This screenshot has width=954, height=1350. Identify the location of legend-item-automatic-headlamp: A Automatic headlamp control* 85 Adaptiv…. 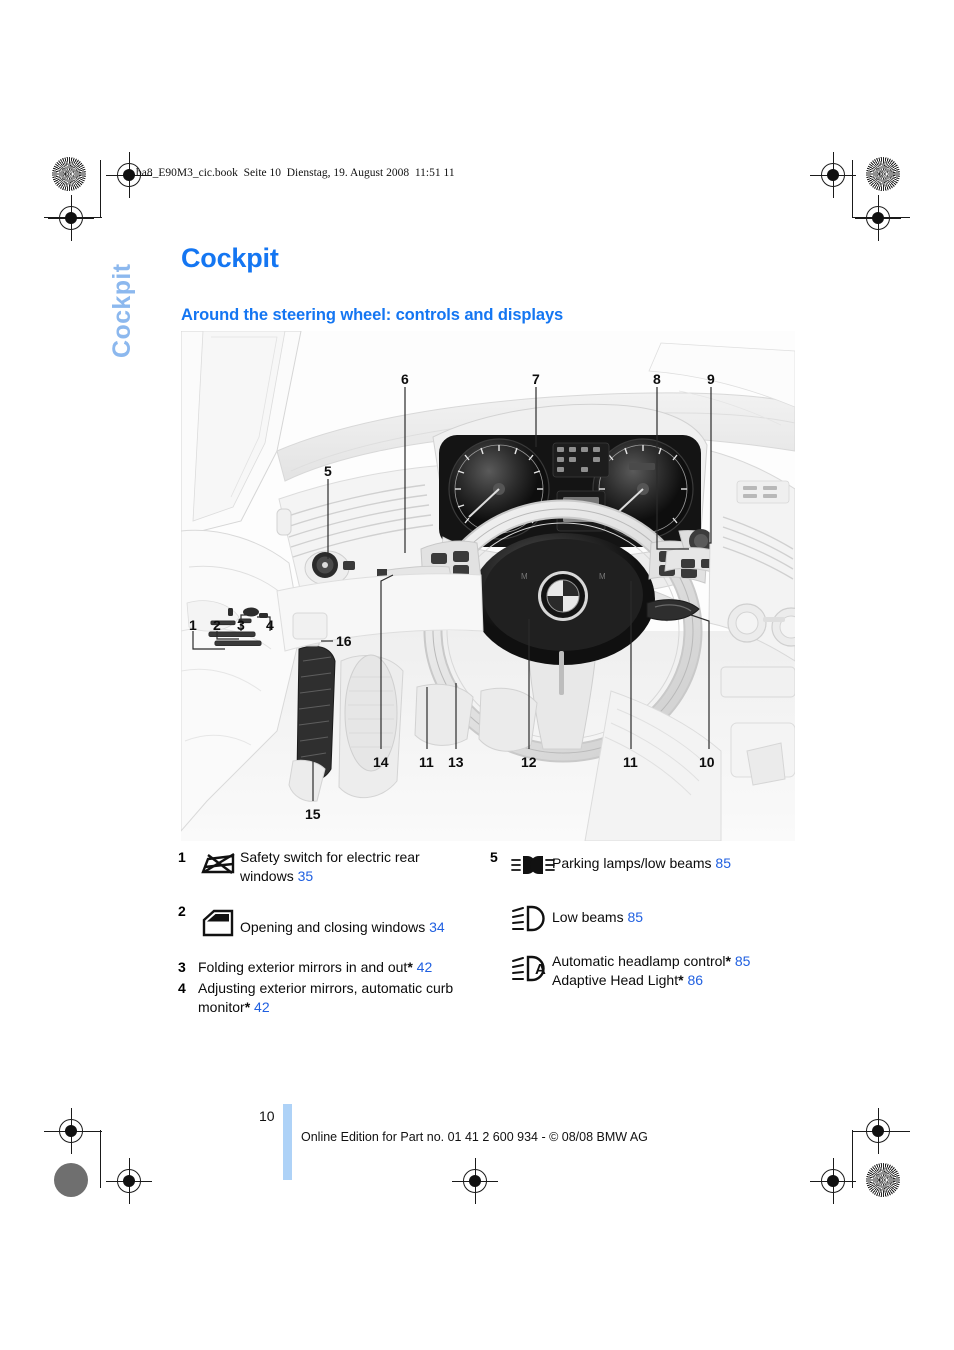
(644, 970).